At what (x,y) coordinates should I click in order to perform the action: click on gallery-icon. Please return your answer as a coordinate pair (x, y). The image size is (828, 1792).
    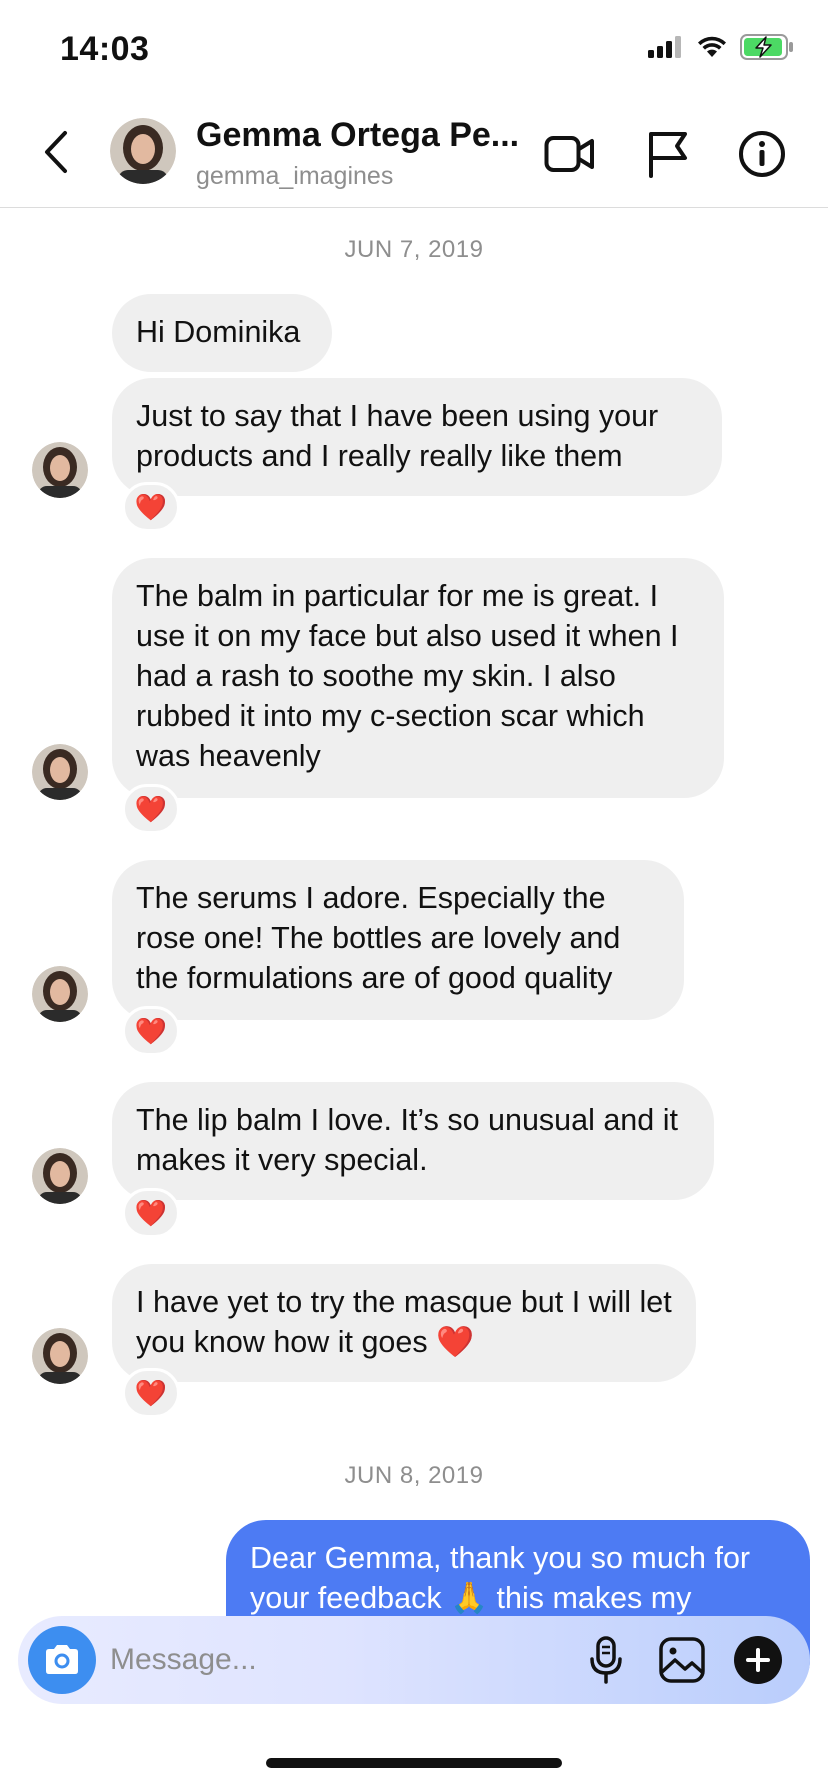
    Looking at the image, I should click on (682, 1660).